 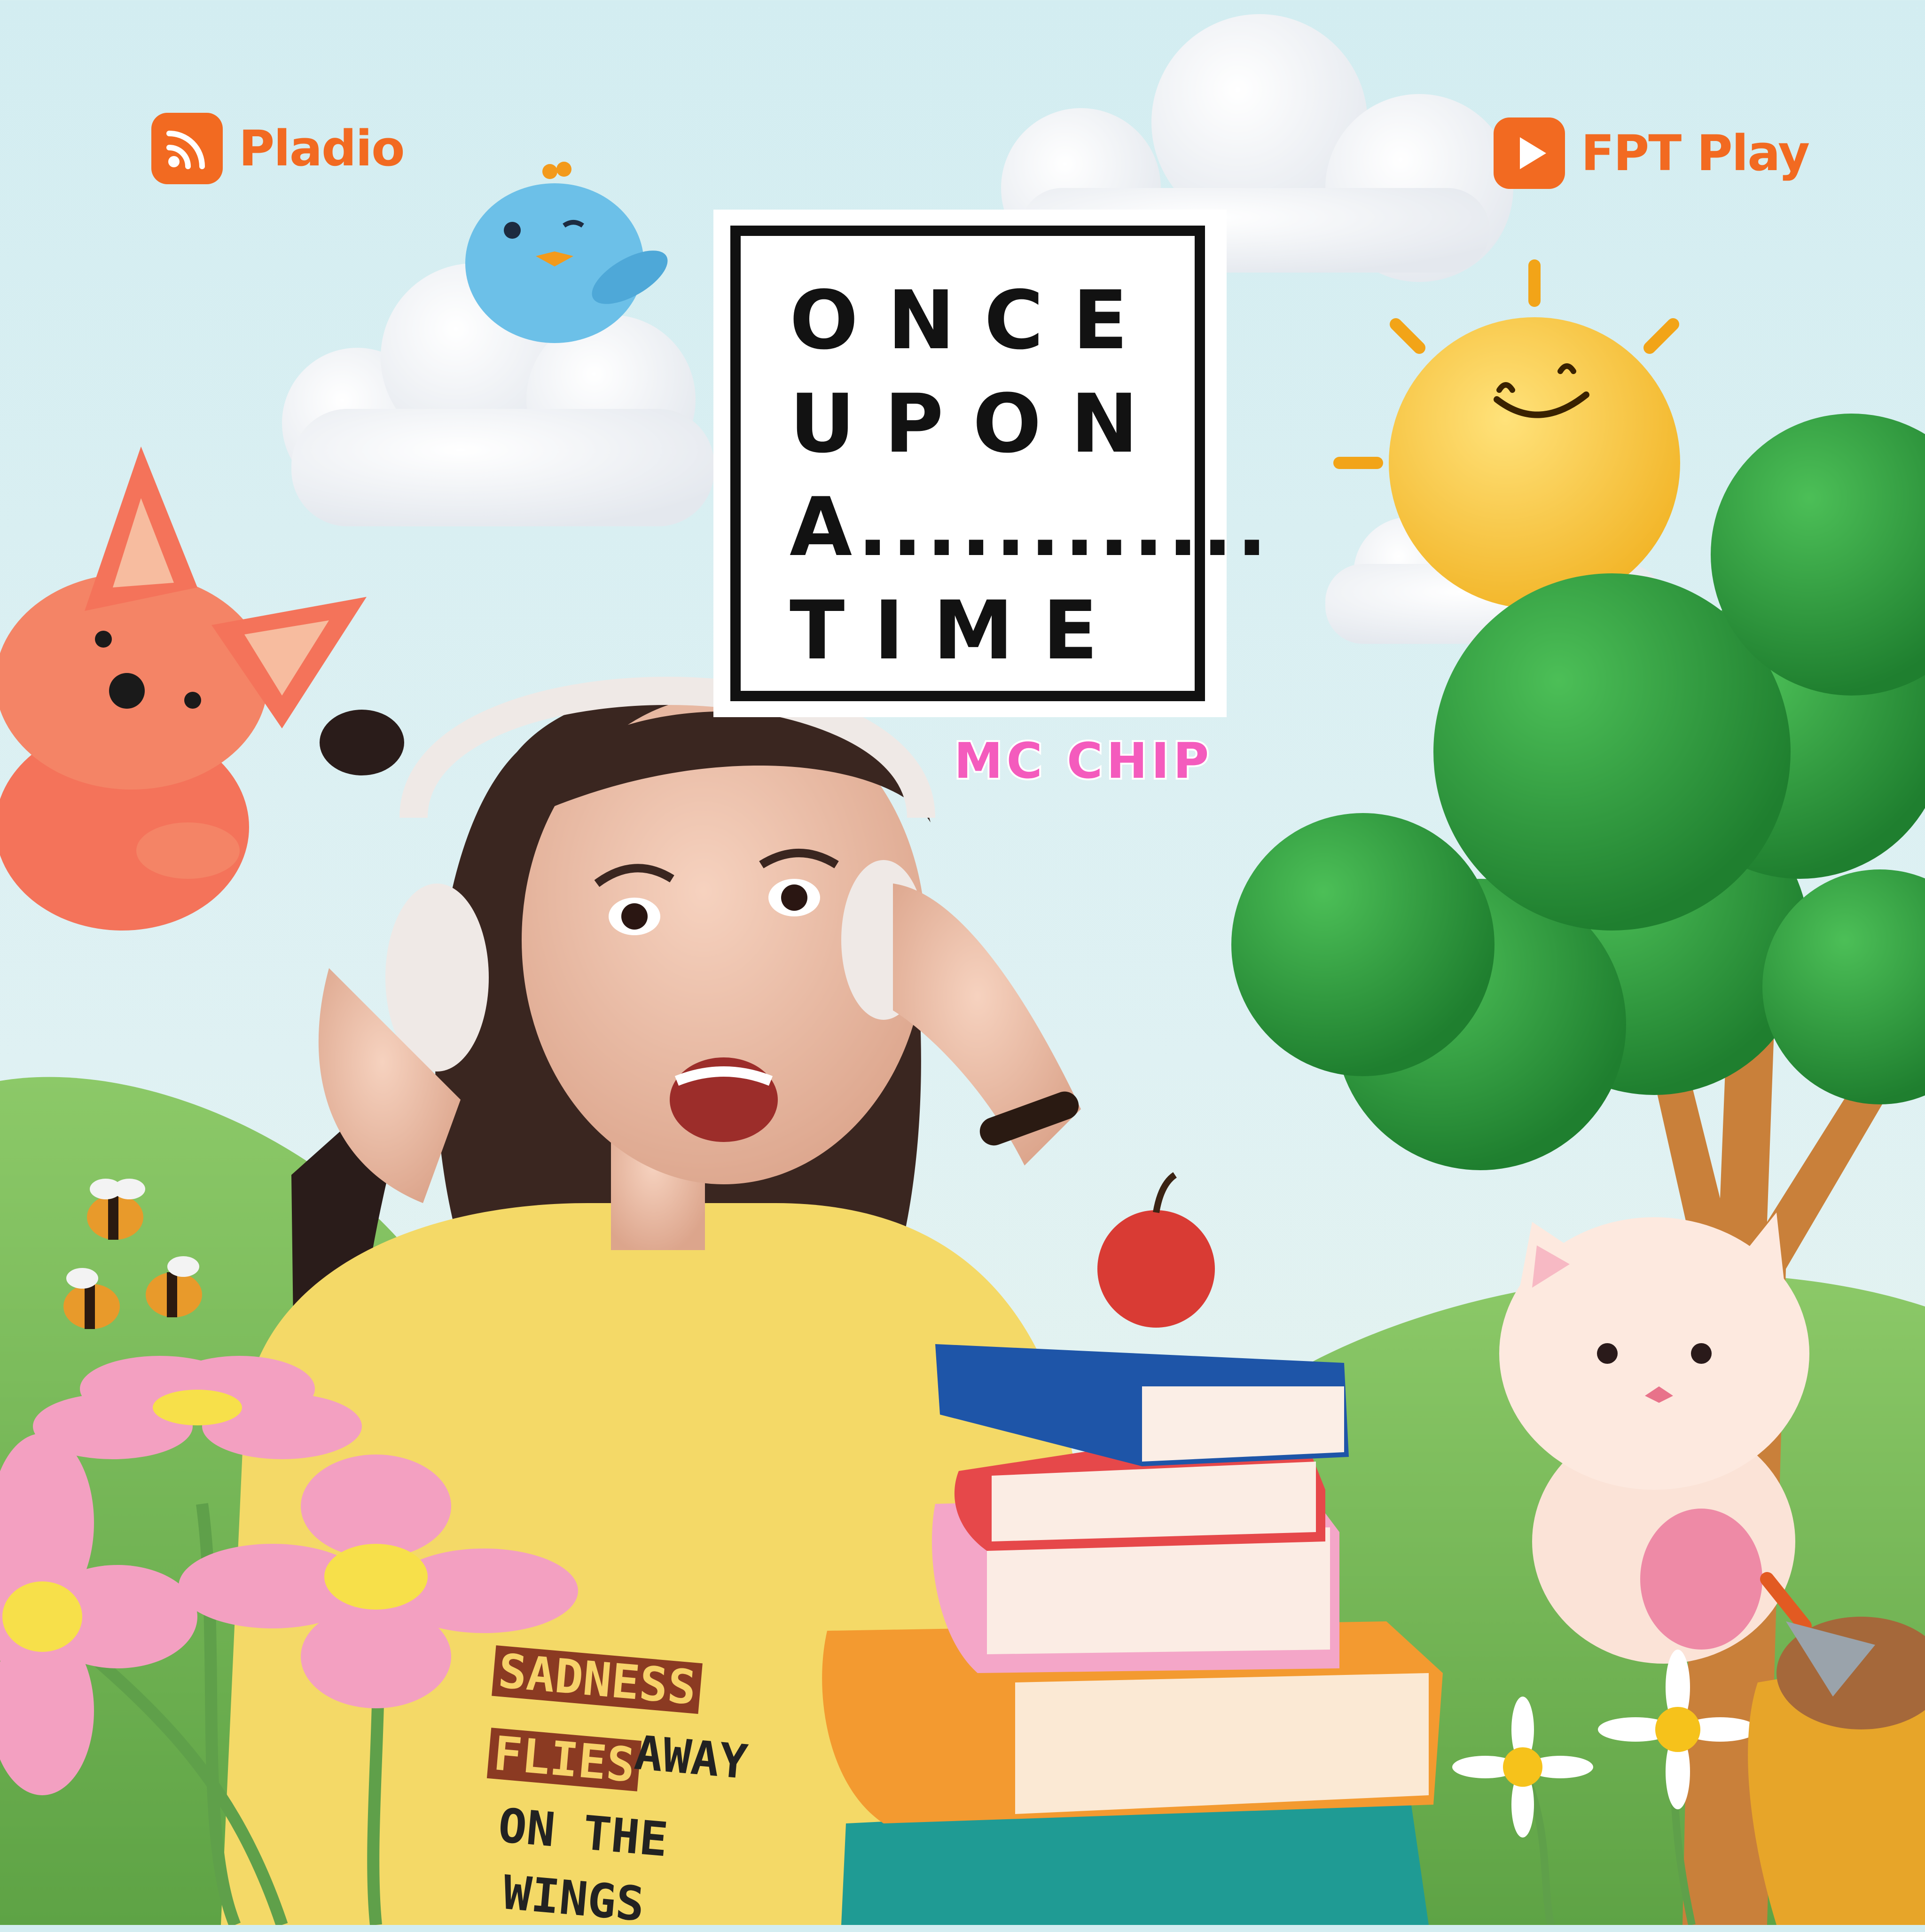 What do you see at coordinates (958, 630) in the screenshot?
I see `title-line-4: TIME` at bounding box center [958, 630].